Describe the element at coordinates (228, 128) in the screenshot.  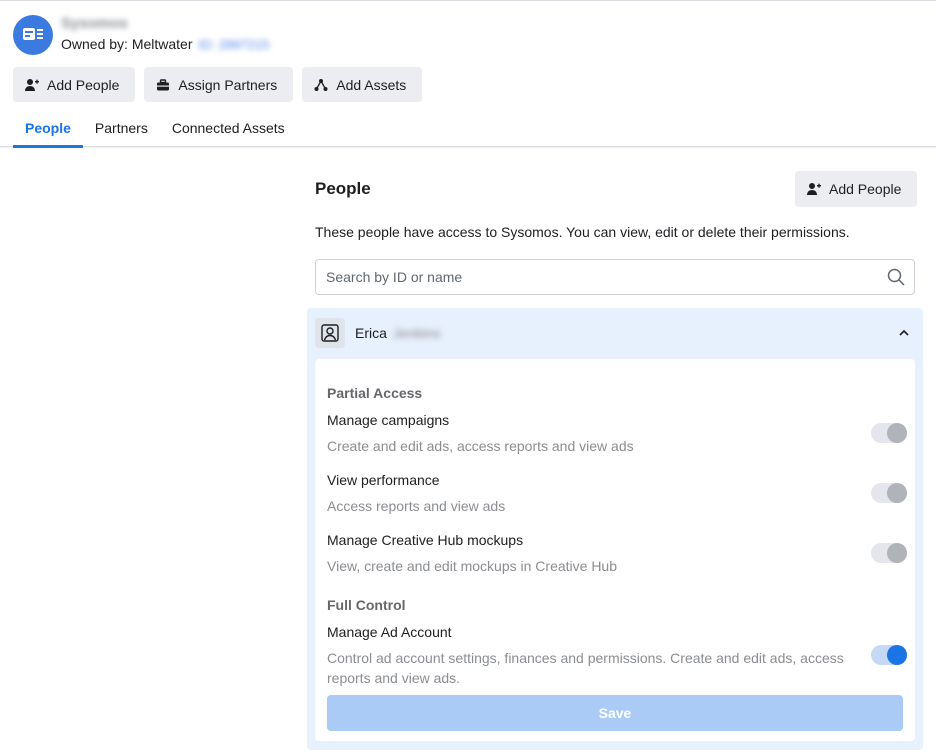
I see `tab-connected-assets: Connected Assets` at that location.